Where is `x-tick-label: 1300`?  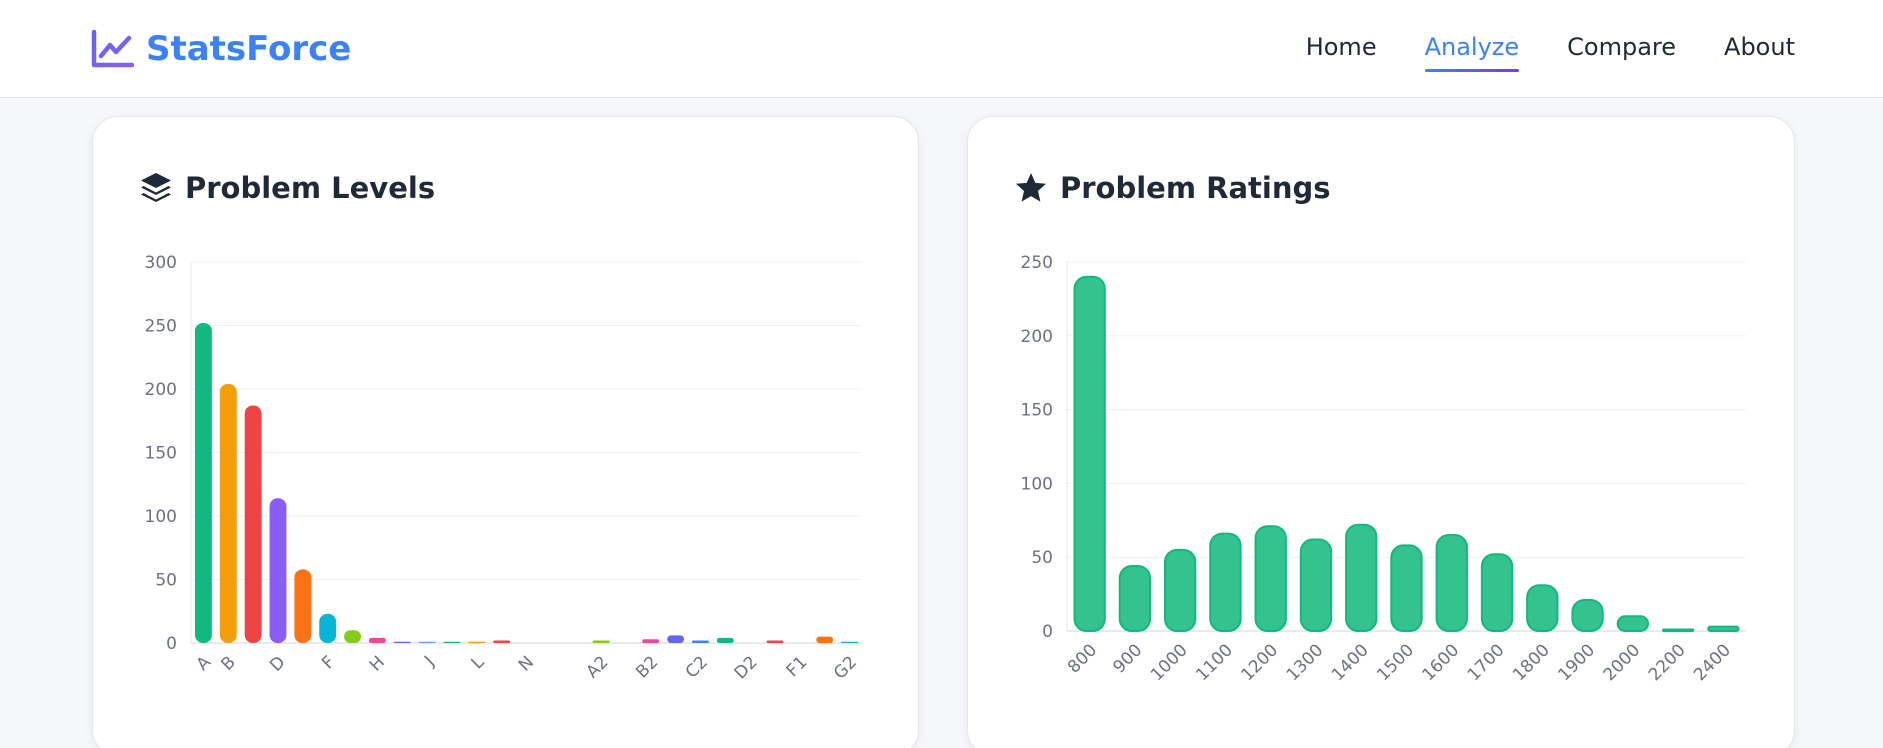 x-tick-label: 1300 is located at coordinates (1305, 662).